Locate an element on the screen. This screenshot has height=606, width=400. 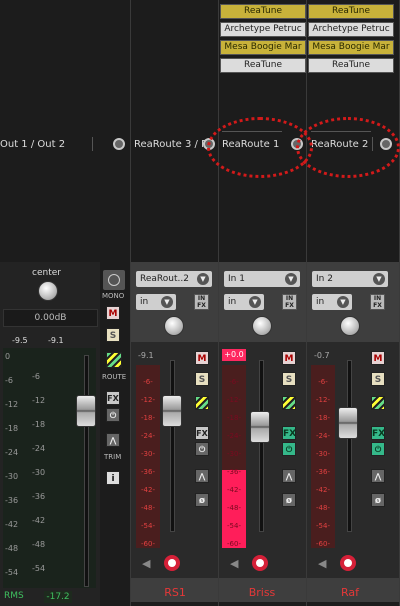
input-select: In 1 ▼ is located at coordinates (262, 279).